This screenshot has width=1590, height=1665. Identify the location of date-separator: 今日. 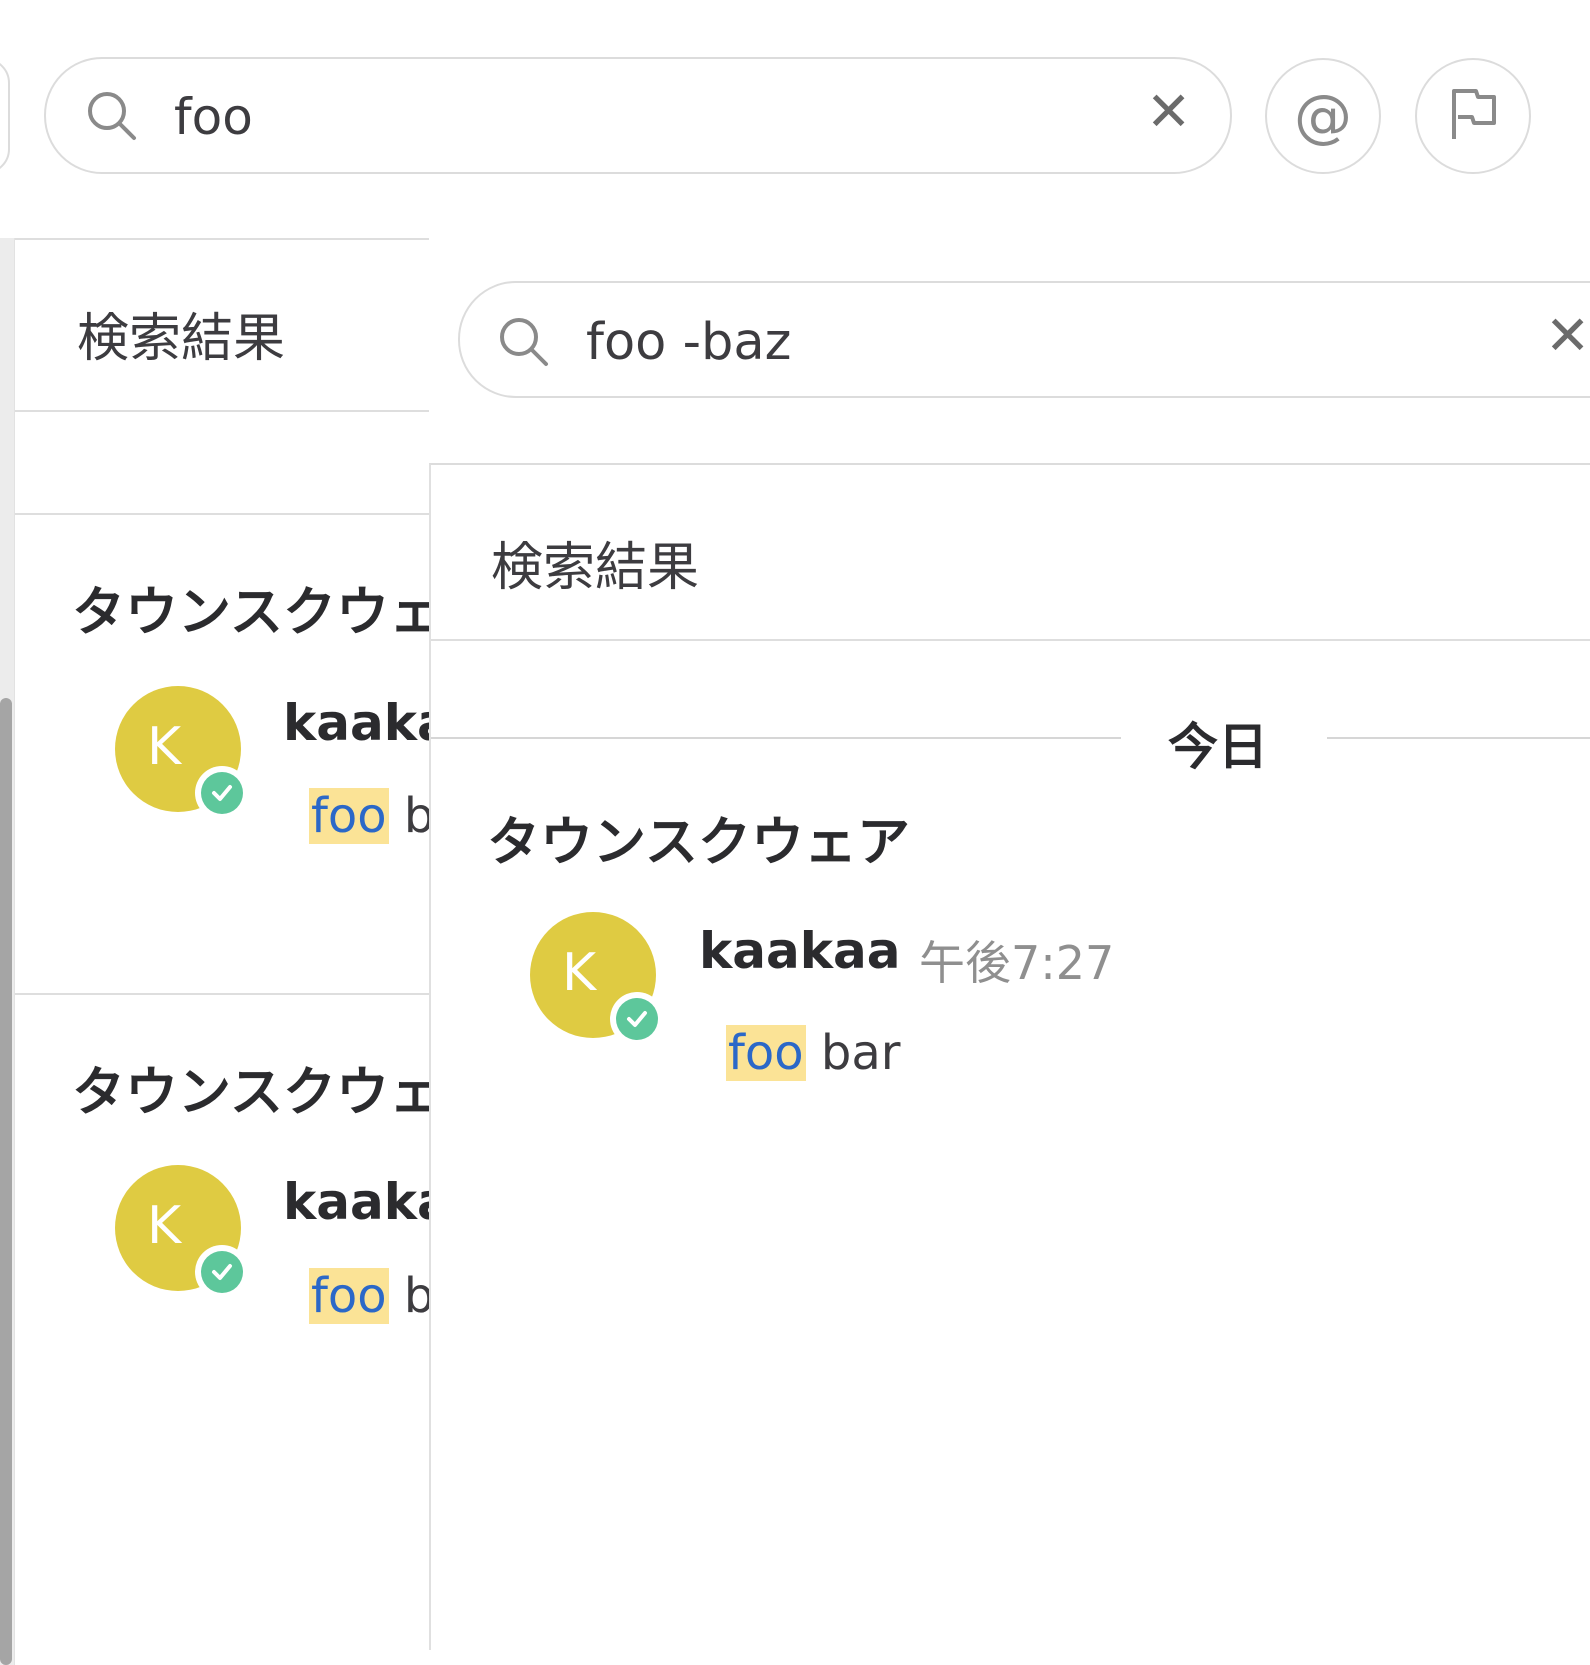
(1218, 747).